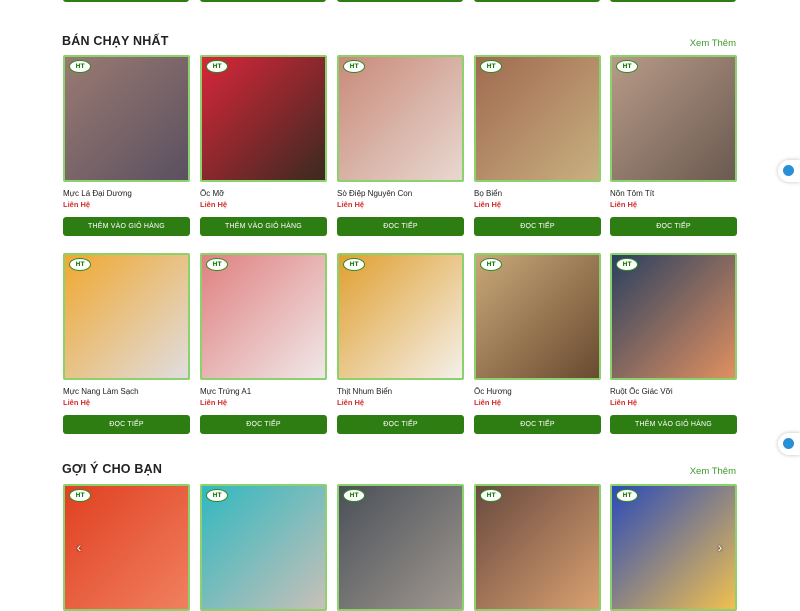 The height and width of the screenshot is (611, 800). I want to click on product-card: HT Sò Điệp Nguyên Con Liên Hệ ĐỌC TIẾP, so click(400, 145).